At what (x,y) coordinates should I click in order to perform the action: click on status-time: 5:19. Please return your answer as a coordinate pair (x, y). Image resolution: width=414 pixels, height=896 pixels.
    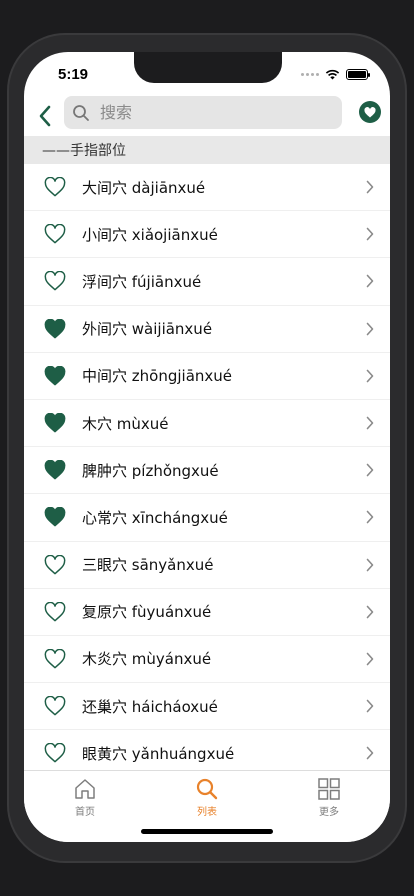
    Looking at the image, I should click on (73, 74).